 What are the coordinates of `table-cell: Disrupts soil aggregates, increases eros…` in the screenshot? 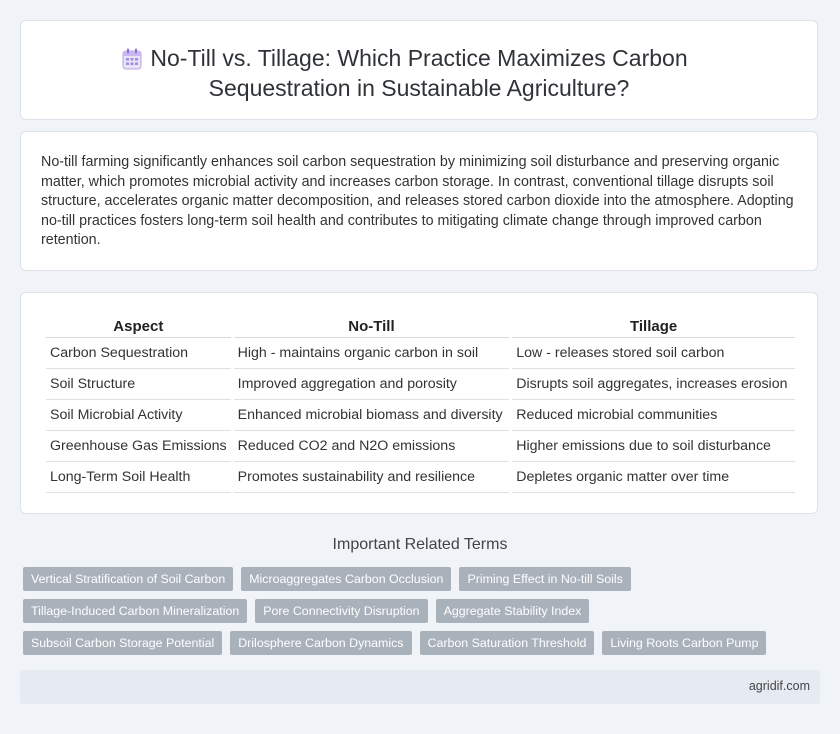 It's located at (653, 384).